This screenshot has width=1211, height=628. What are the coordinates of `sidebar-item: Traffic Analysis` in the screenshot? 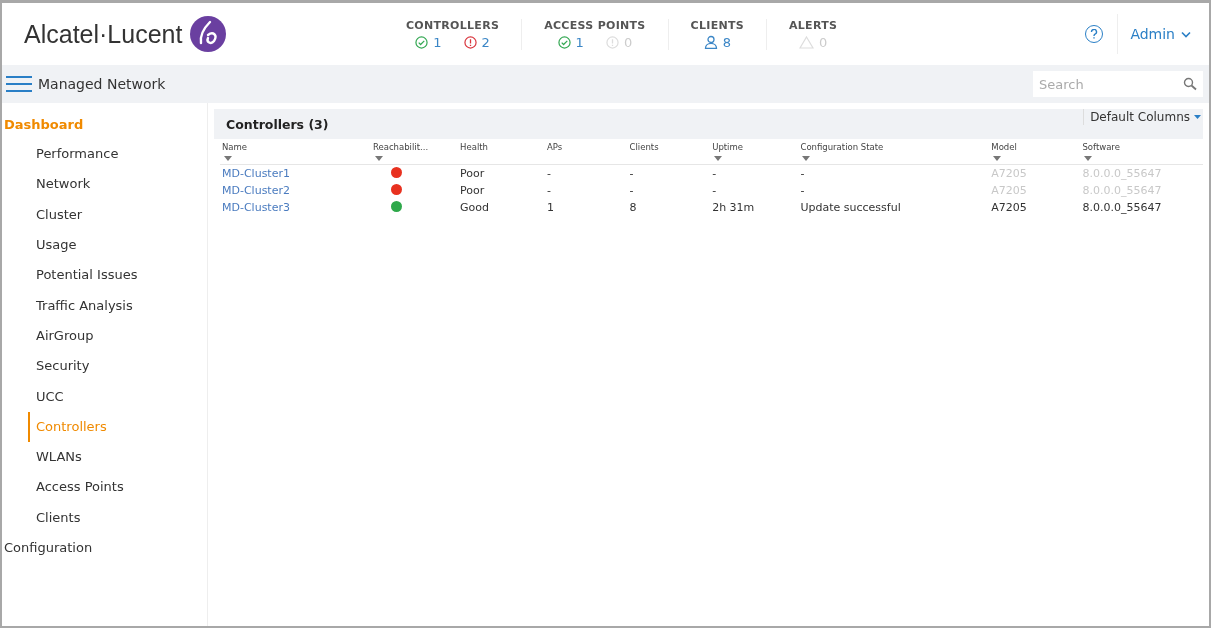 It's located at (117, 305).